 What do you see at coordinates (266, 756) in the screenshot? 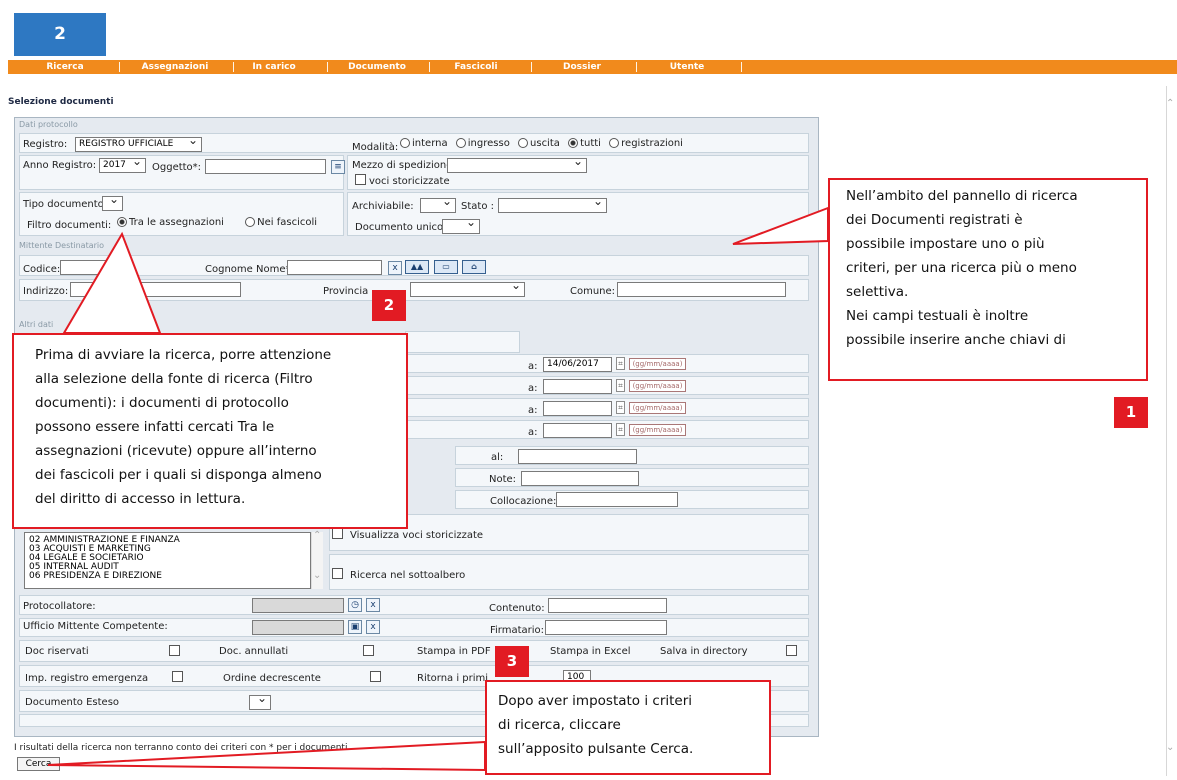
I see `callout-3-pointer` at bounding box center [266, 756].